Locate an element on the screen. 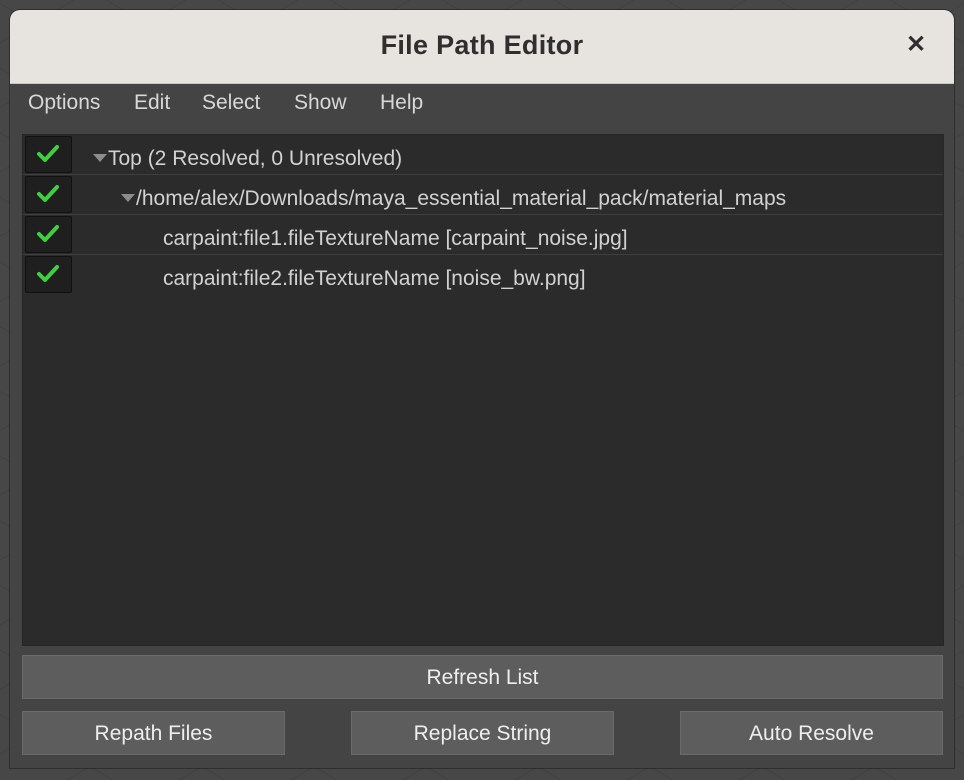 The width and height of the screenshot is (964, 780). close-icon: ✕ is located at coordinates (916, 44).